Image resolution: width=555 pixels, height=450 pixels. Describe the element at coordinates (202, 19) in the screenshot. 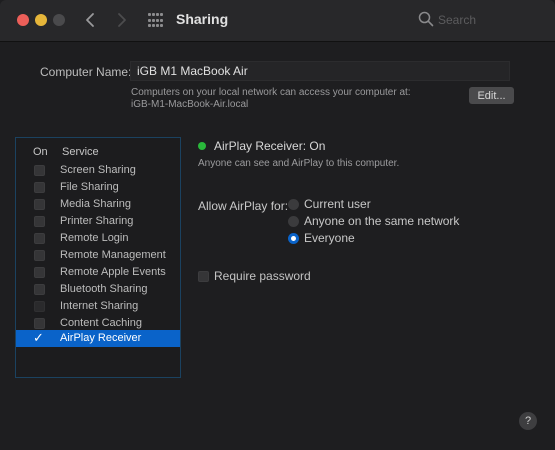

I see `window-title: Sharing` at that location.